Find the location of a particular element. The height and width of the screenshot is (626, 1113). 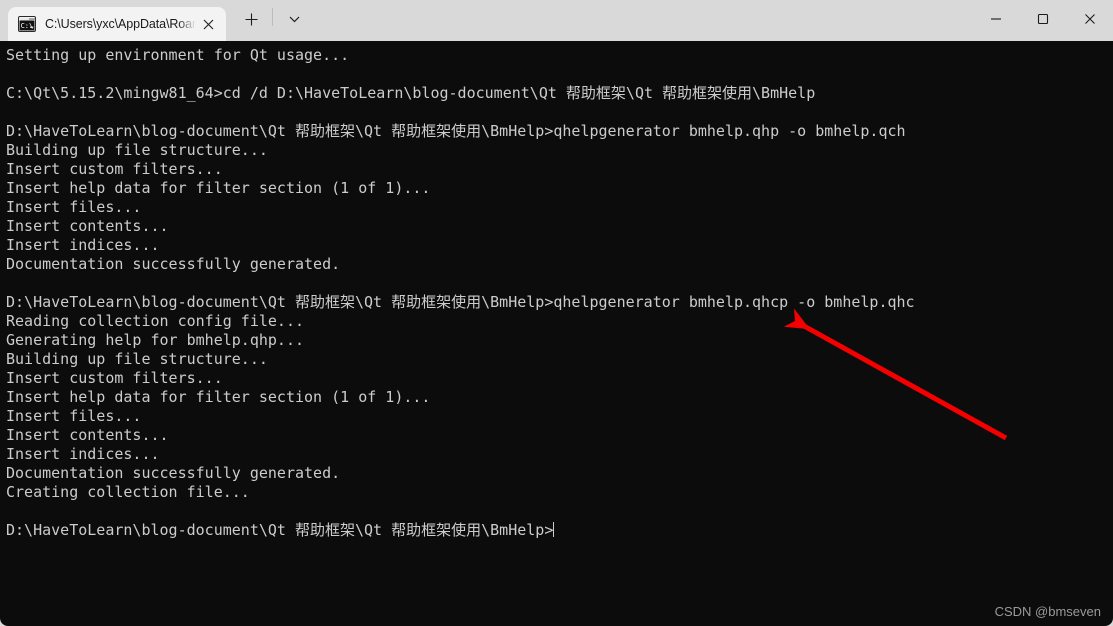

minimize-button is located at coordinates (995, 19).